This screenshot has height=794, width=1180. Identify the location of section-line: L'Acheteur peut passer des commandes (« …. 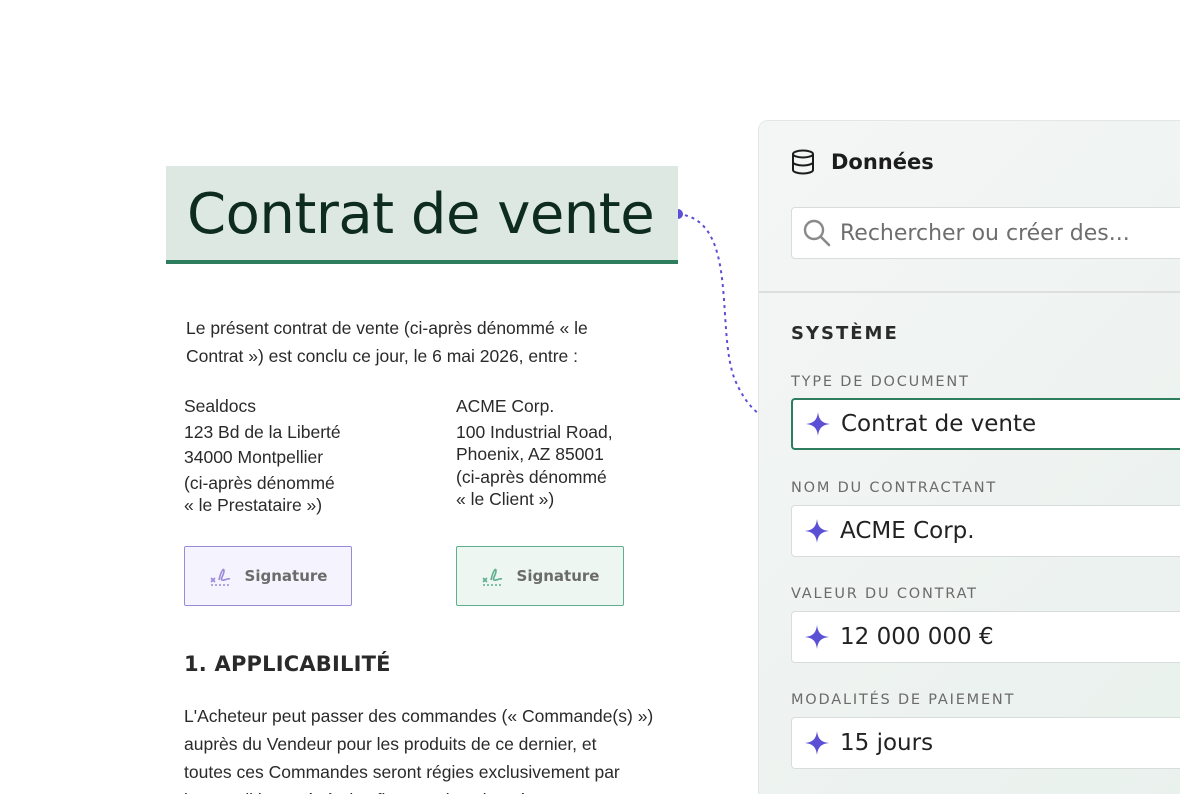
(419, 716).